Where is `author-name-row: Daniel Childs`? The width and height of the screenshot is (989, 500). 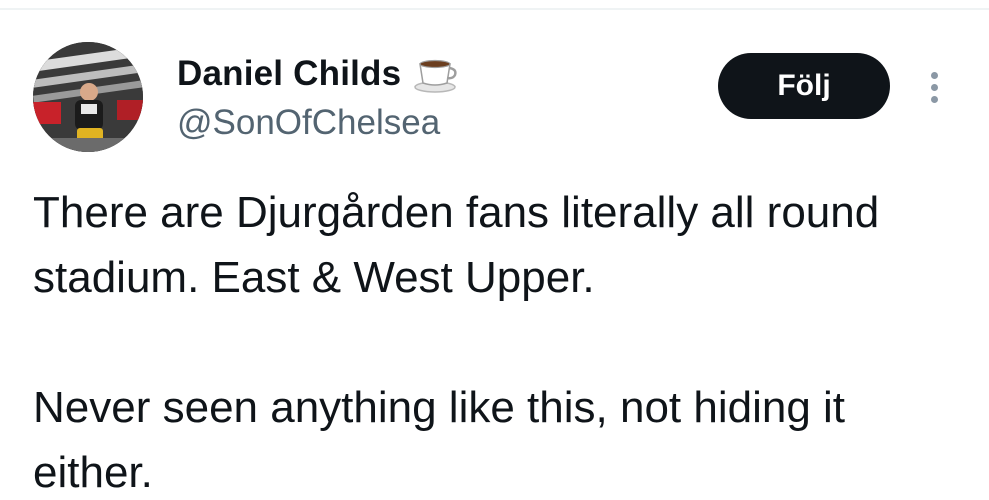
author-name-row: Daniel Childs is located at coordinates (318, 74).